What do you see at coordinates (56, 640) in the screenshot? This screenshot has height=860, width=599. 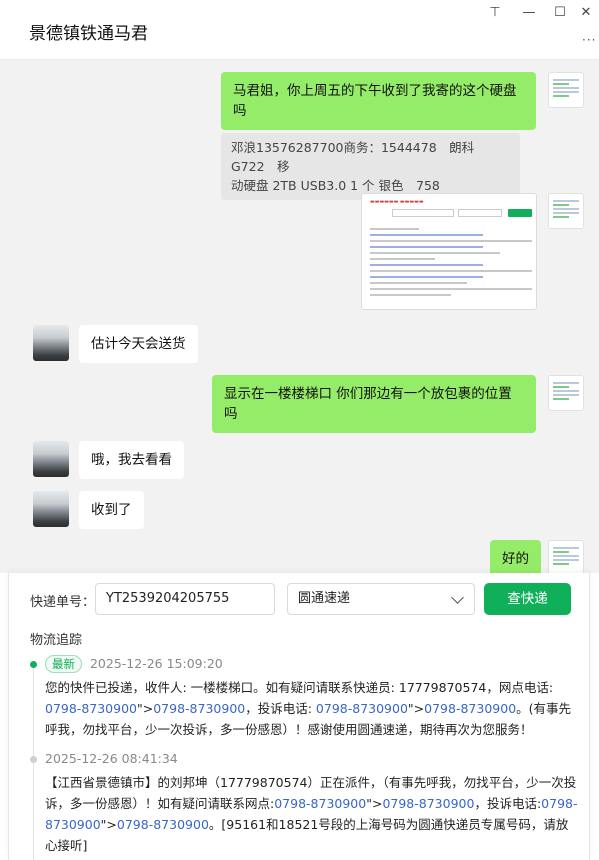 I see `tracking-section-title: 物流追踪` at bounding box center [56, 640].